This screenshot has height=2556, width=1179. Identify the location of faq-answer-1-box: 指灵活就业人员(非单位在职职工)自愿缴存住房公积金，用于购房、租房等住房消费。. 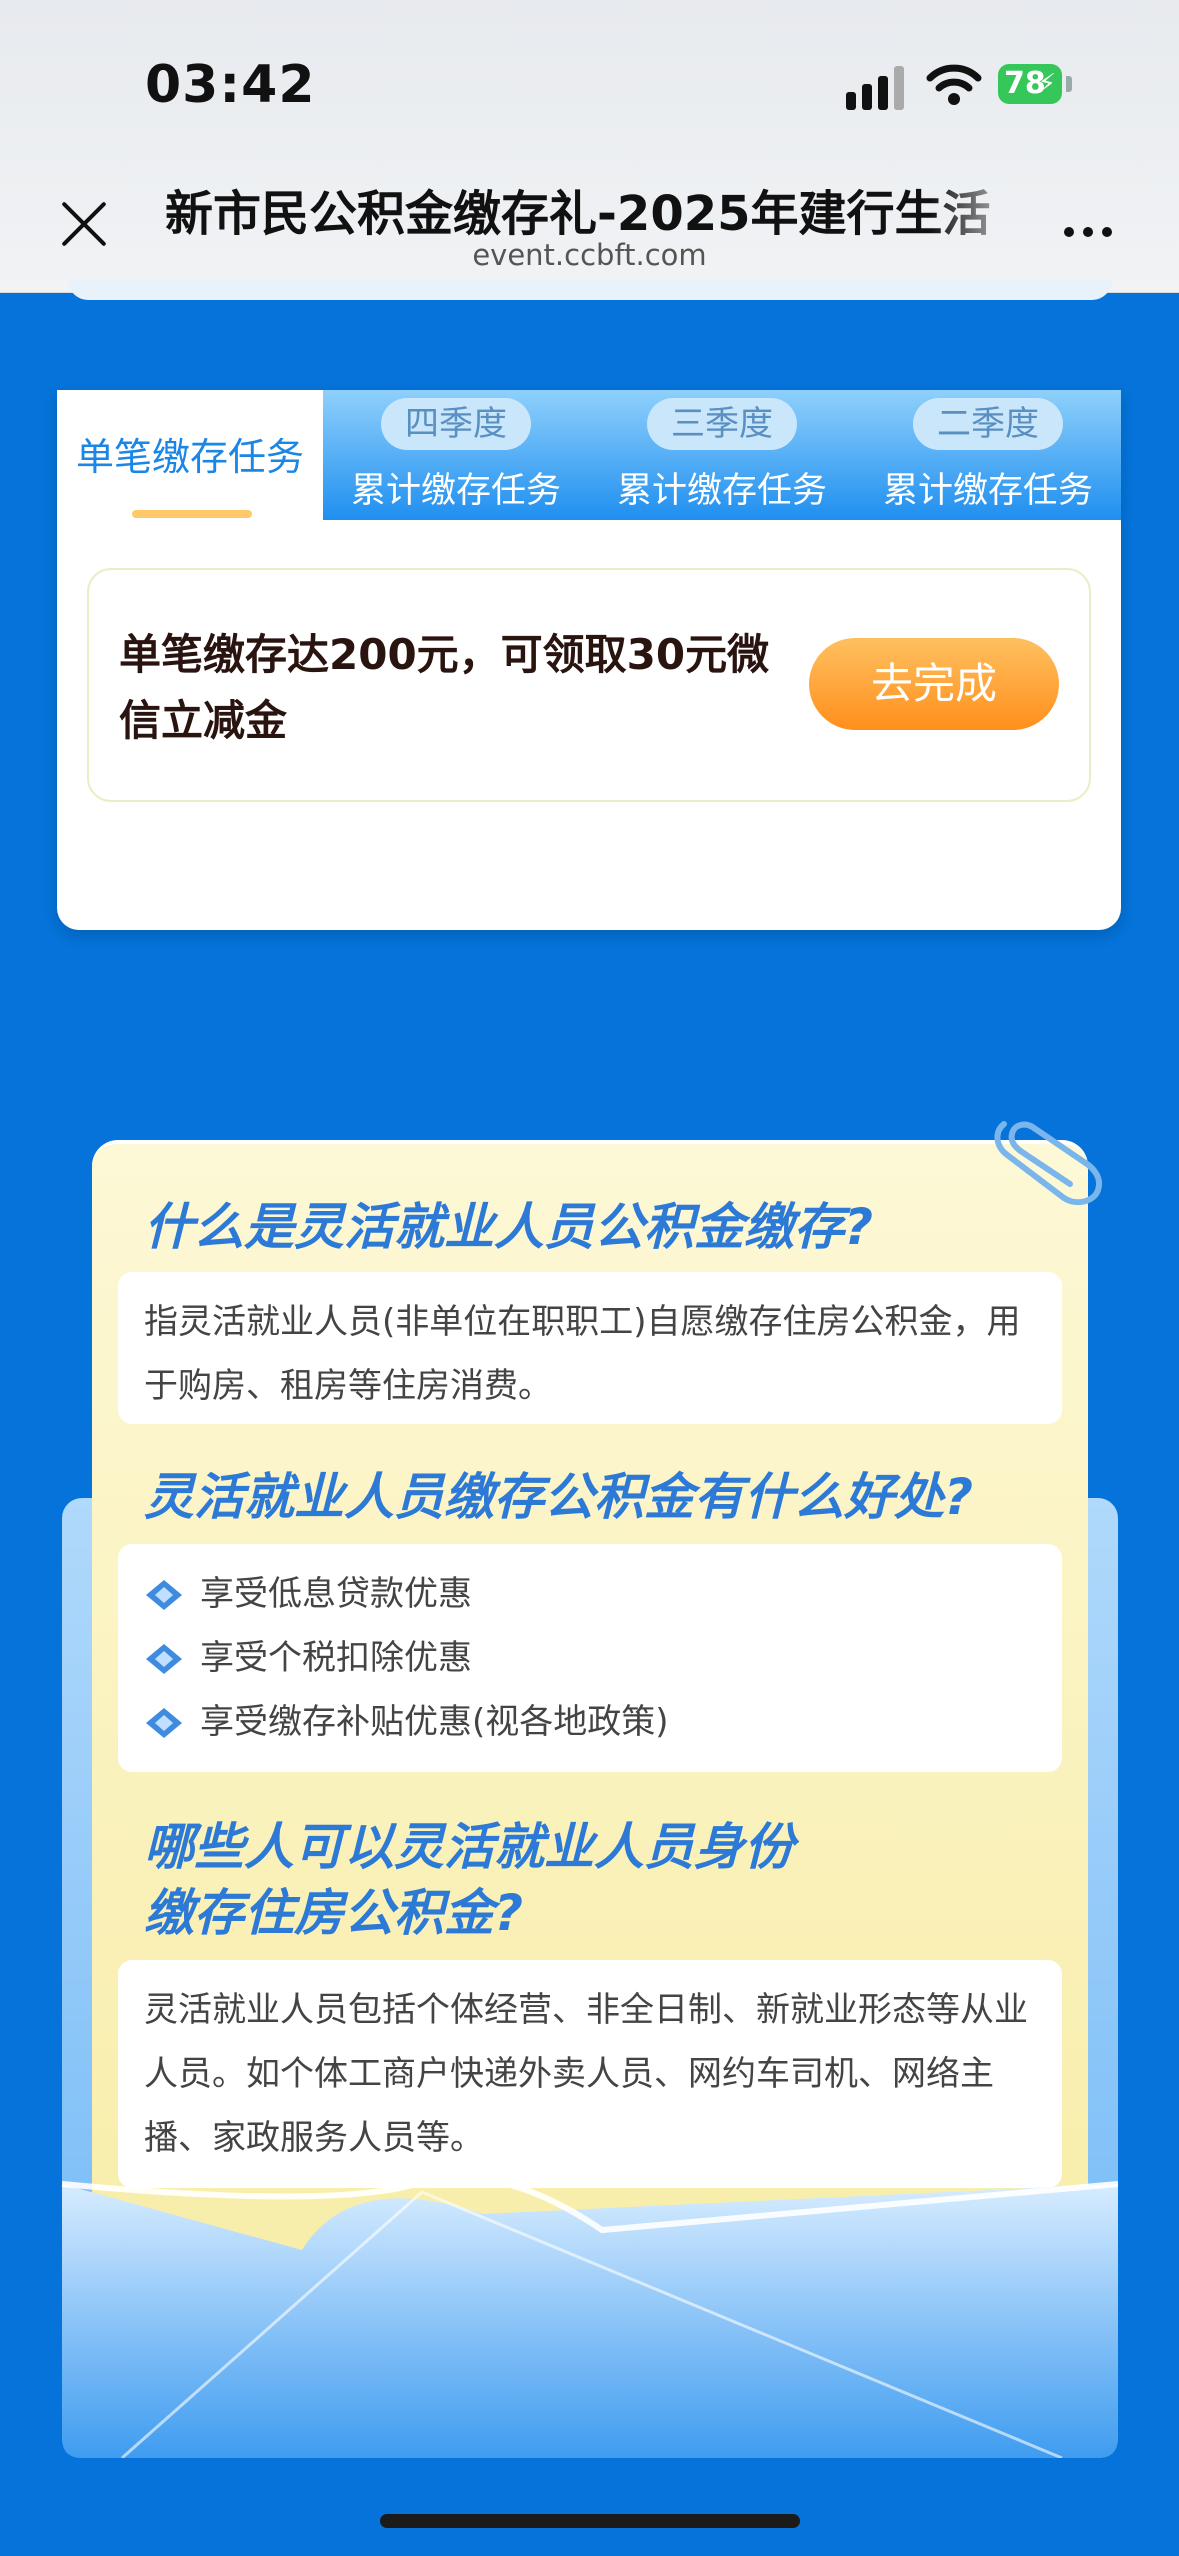
(590, 1348).